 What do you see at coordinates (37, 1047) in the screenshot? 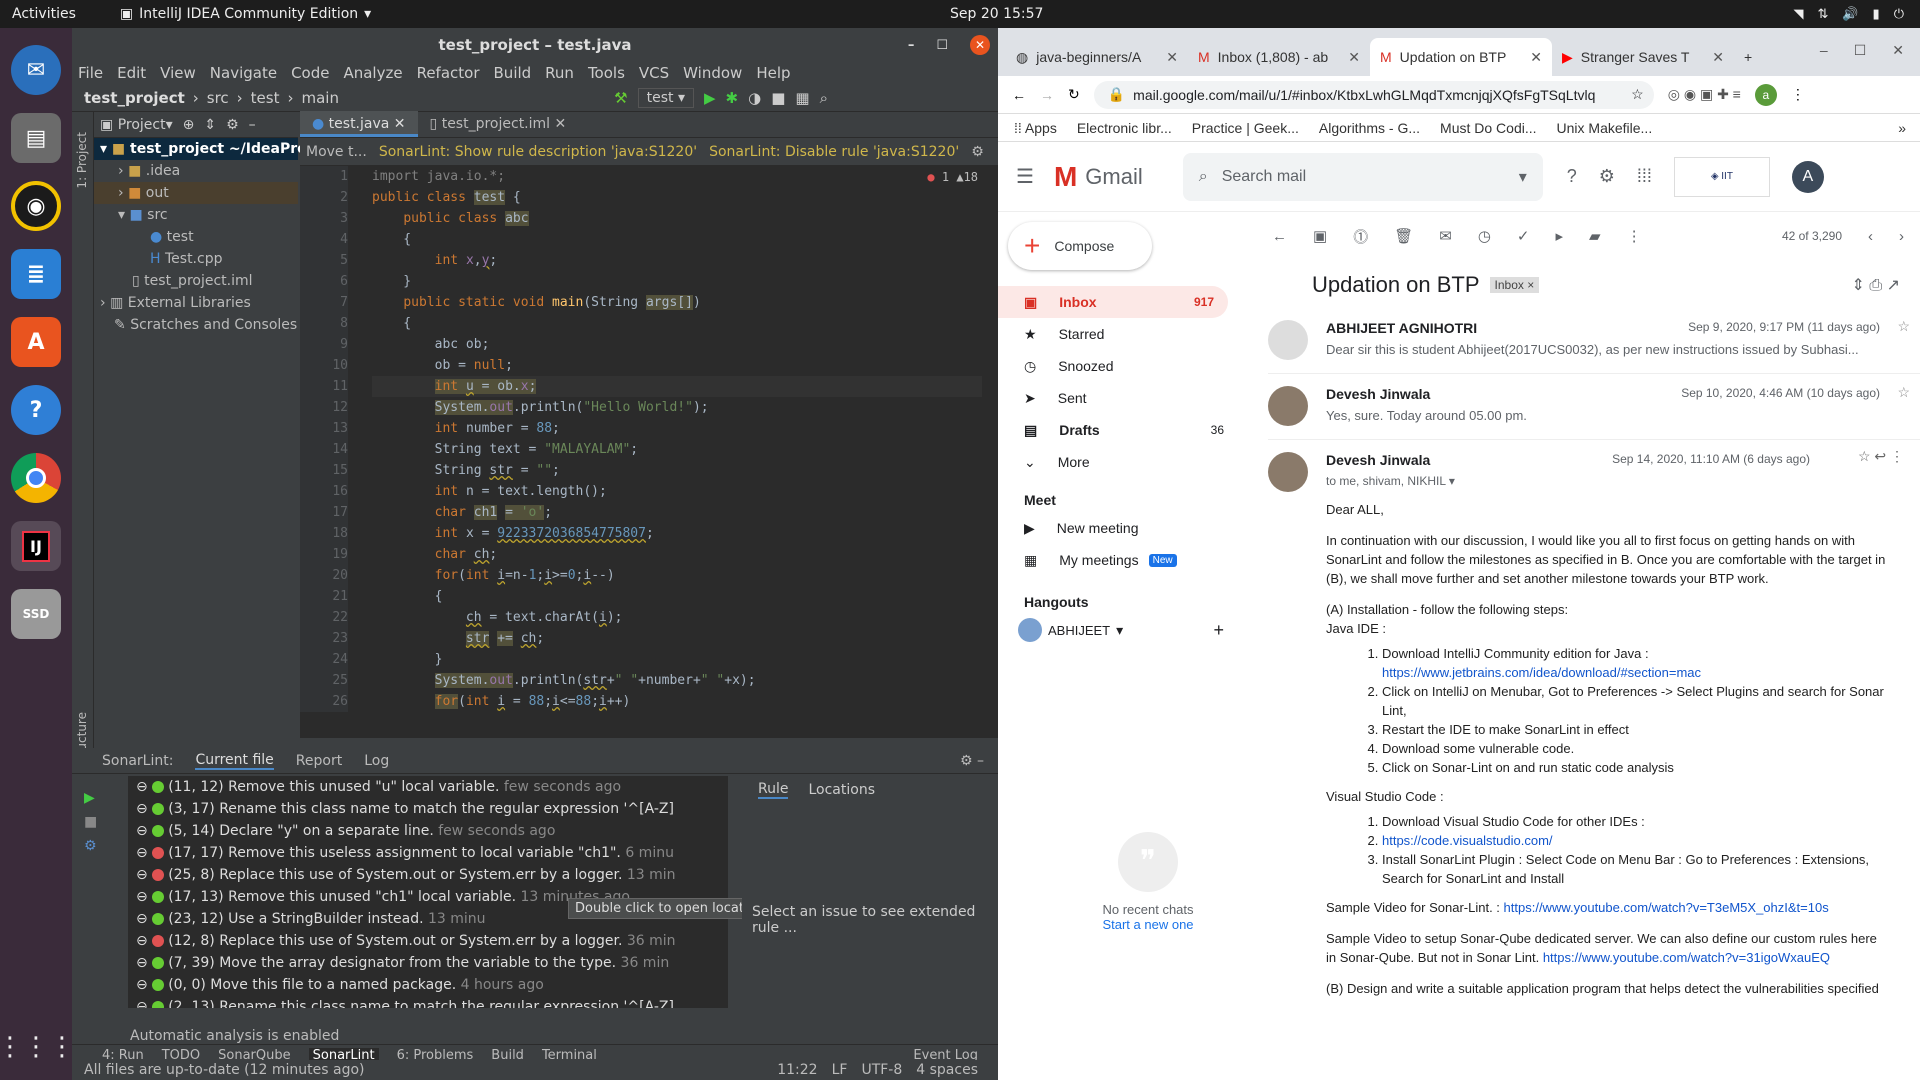
I see `show-apps-icon: ⋮⋮⋮` at bounding box center [37, 1047].